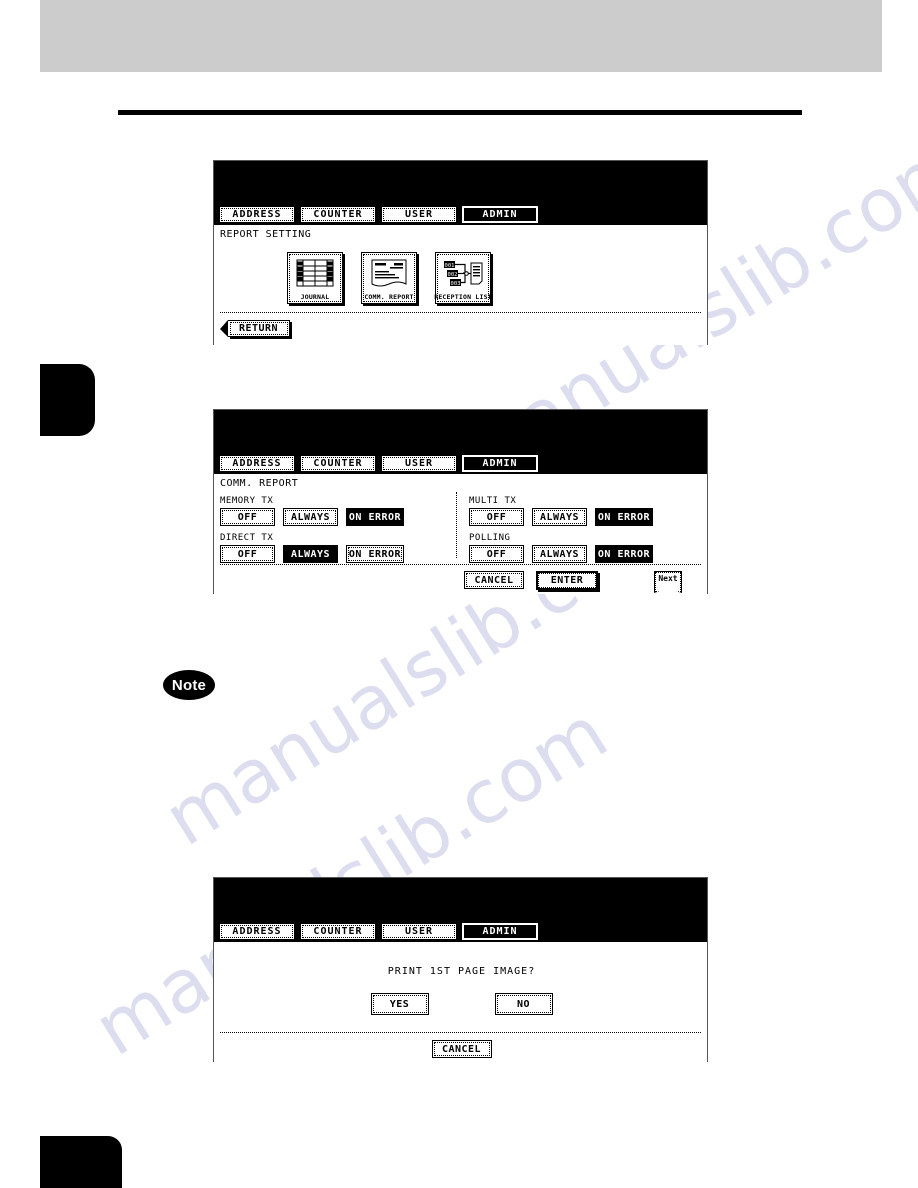  I want to click on panel2-screen-title: COMM. REPORT, so click(259, 483).